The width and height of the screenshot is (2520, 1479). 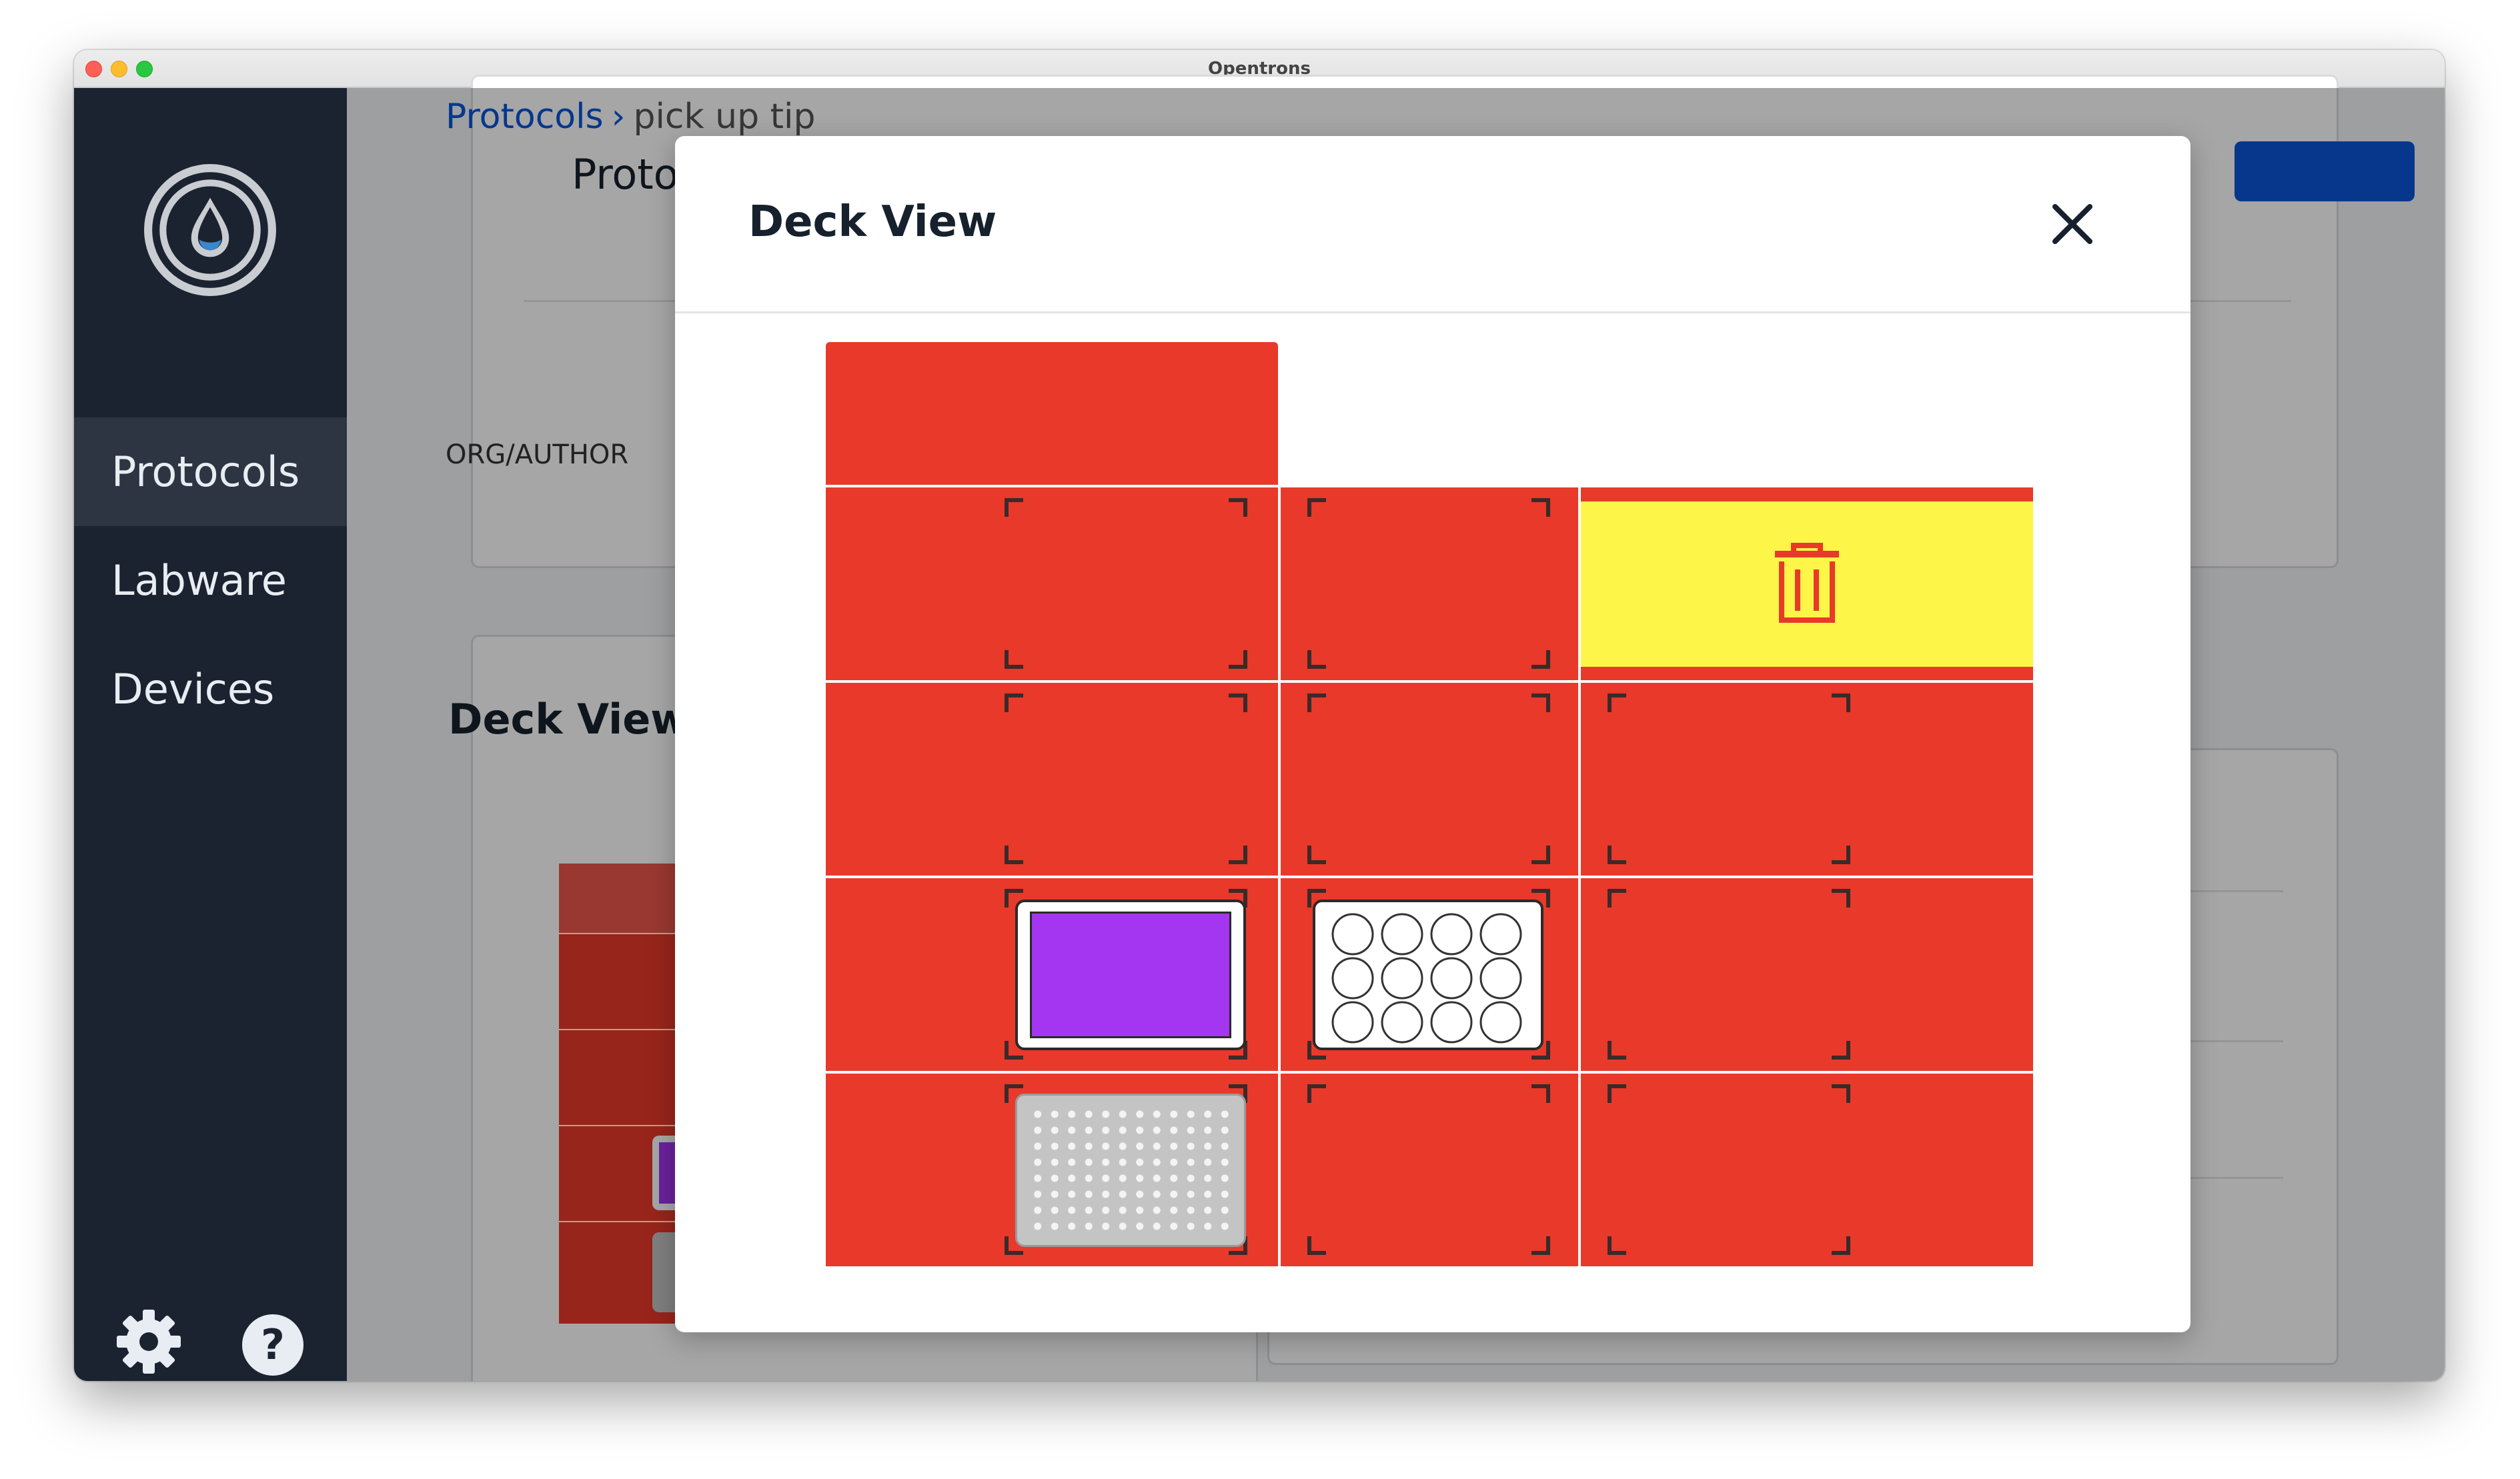 I want to click on reservoir-well, so click(x=1130, y=975).